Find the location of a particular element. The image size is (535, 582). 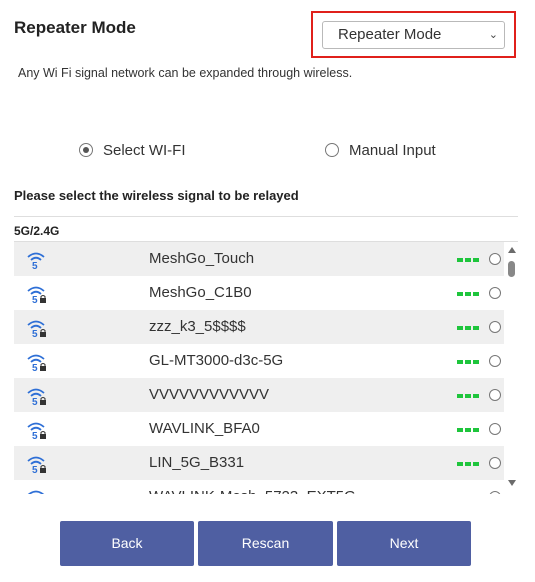

network-ssid: WAVLINK-Mesh_5723_EXT5G is located at coordinates (252, 487).